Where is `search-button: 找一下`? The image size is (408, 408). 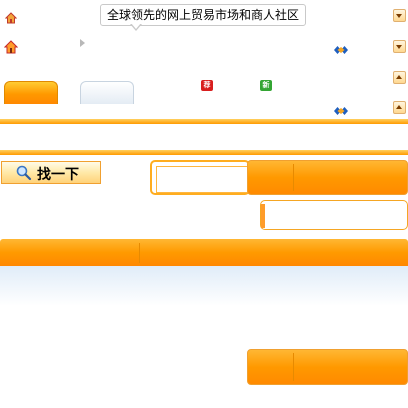
search-button: 找一下 is located at coordinates (51, 172).